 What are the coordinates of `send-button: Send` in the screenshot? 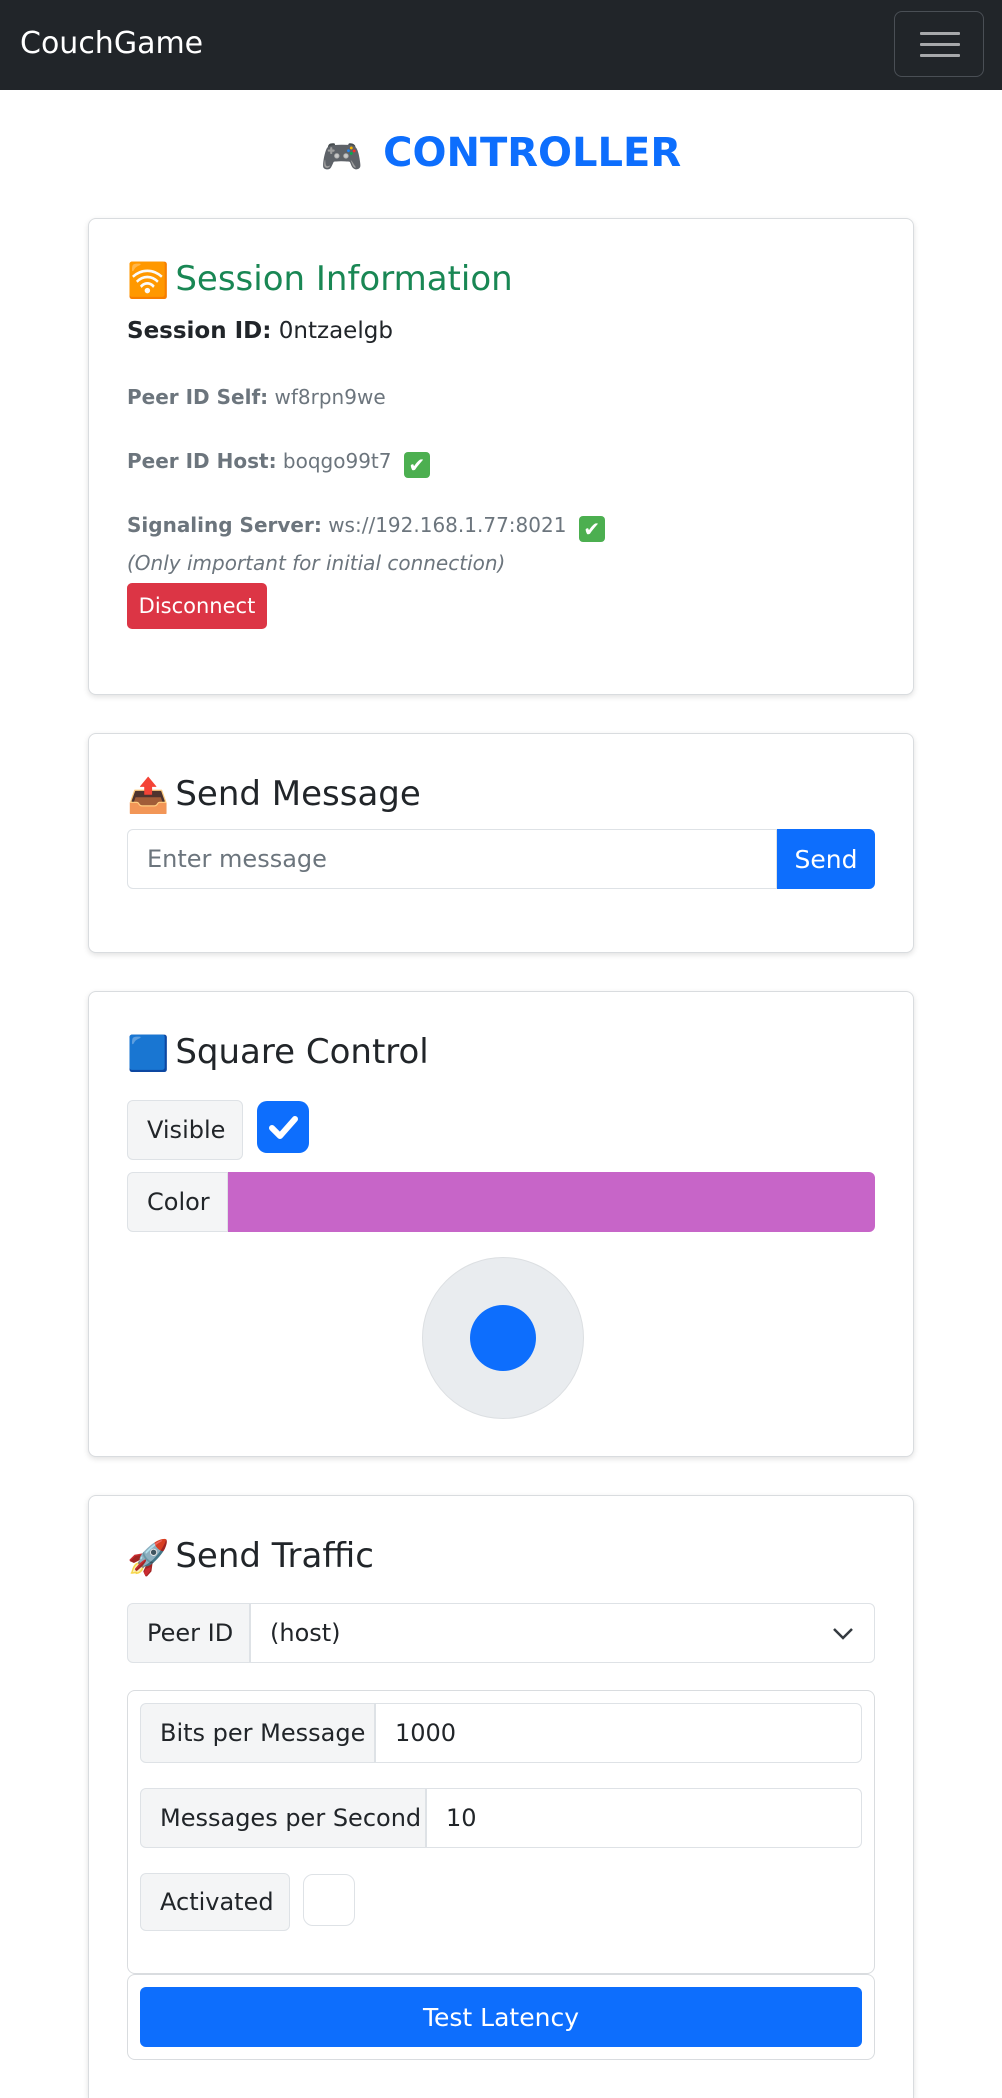 It's located at (826, 859).